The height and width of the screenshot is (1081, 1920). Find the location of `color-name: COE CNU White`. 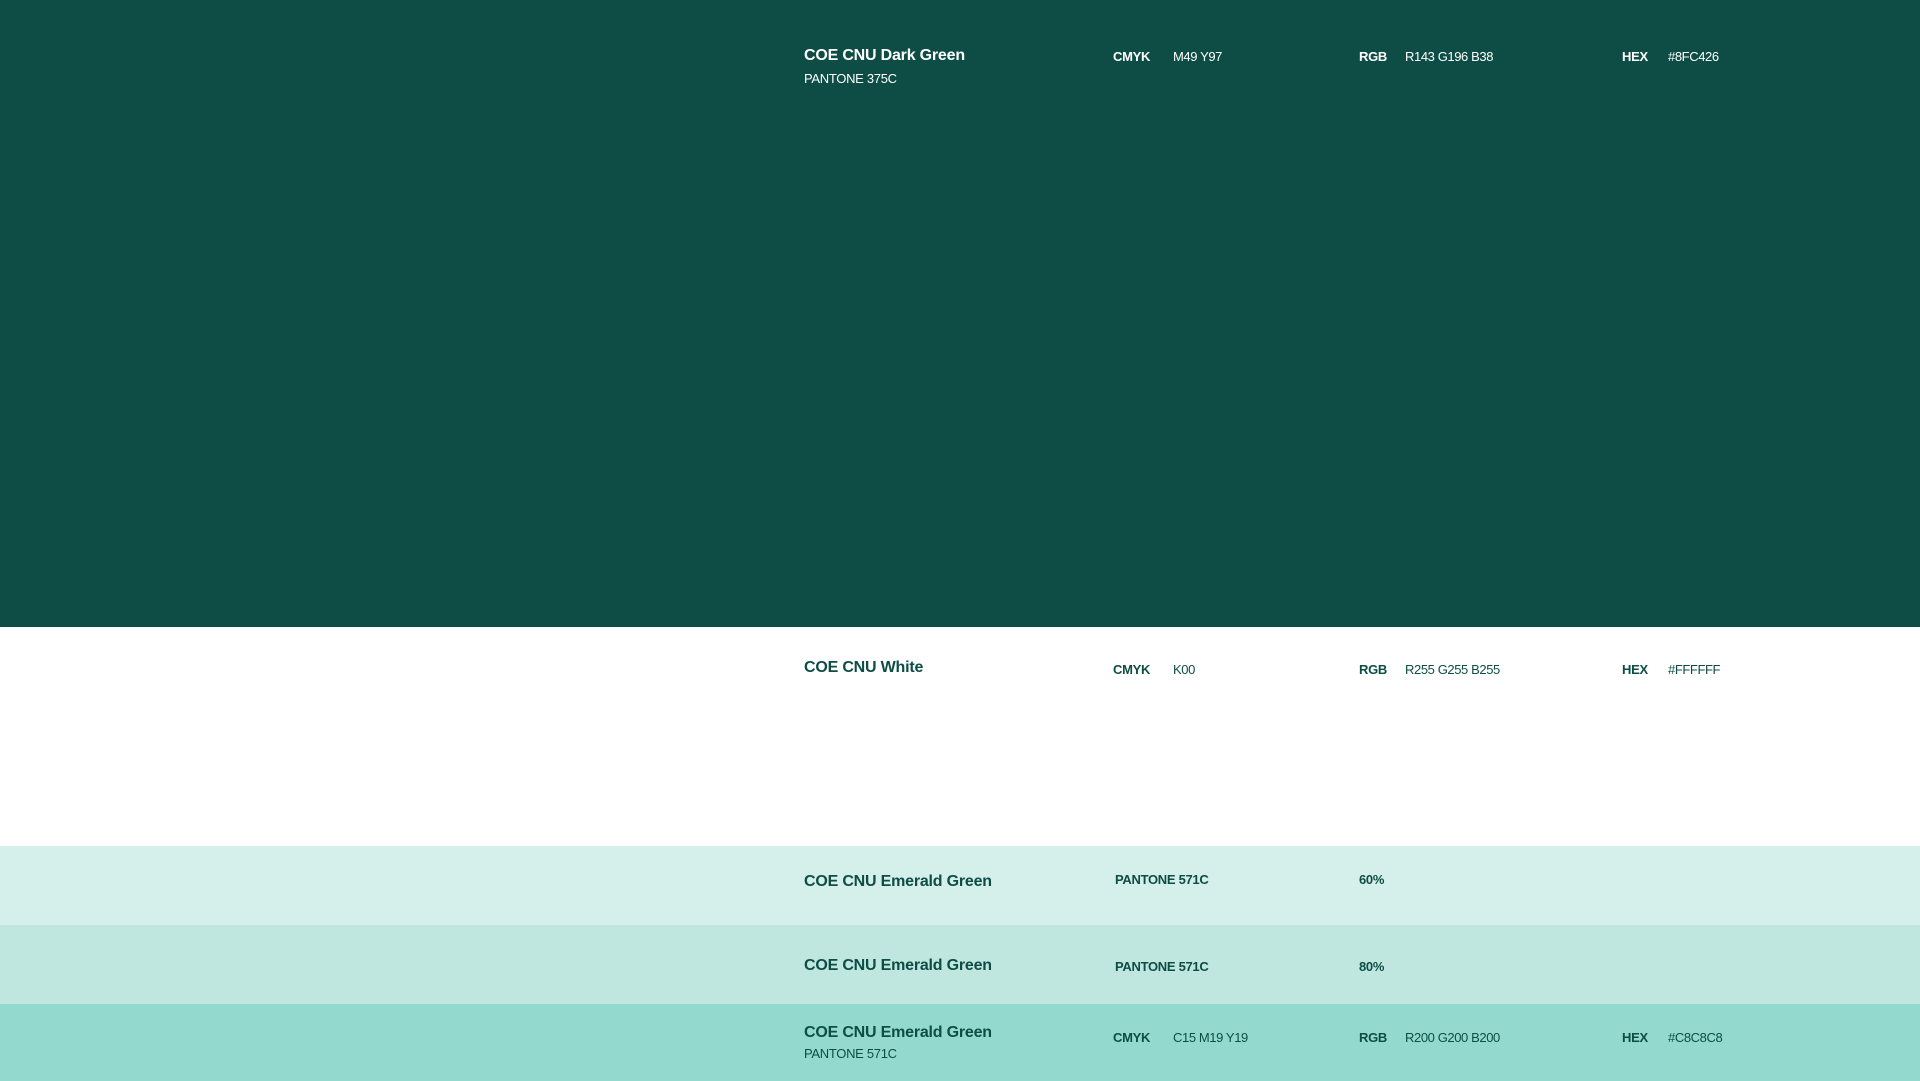

color-name: COE CNU White is located at coordinates (864, 667).